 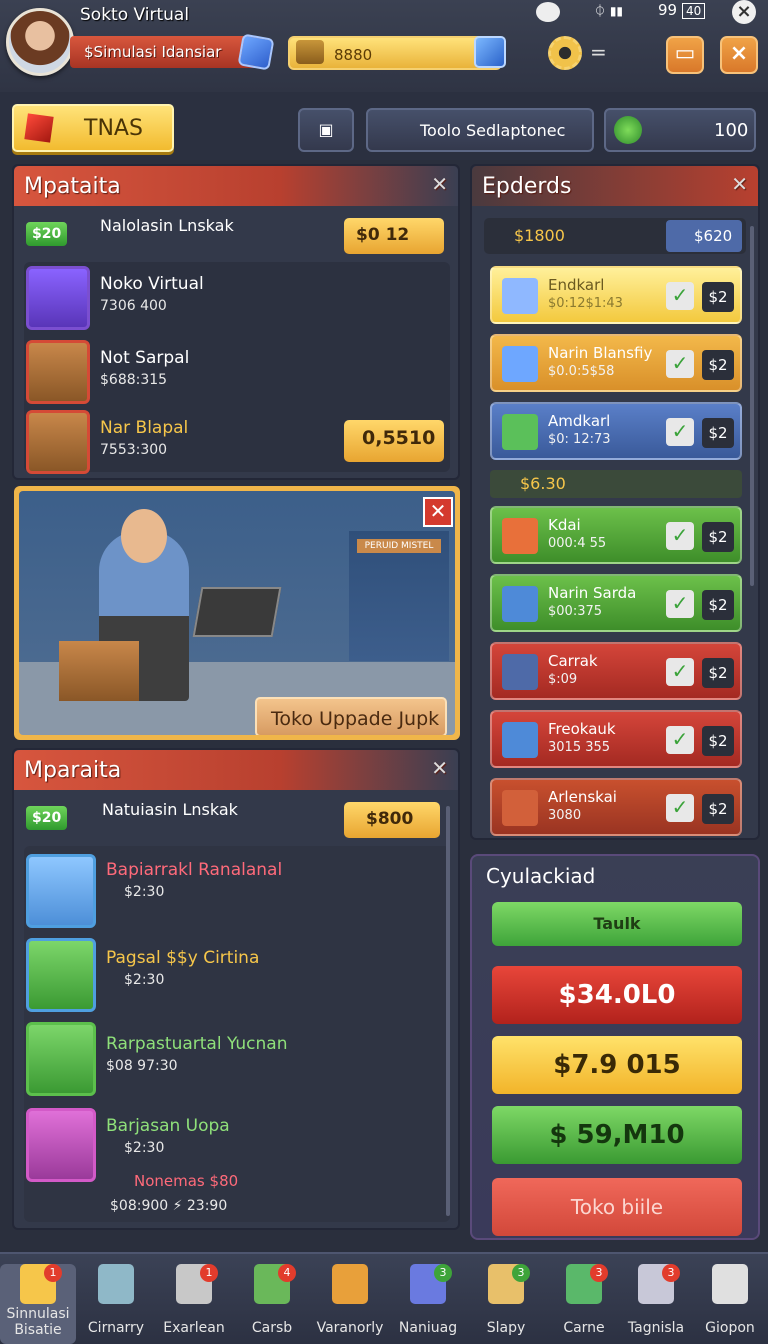 What do you see at coordinates (680, 604) in the screenshot?
I see `upgrade-check-5: ✓` at bounding box center [680, 604].